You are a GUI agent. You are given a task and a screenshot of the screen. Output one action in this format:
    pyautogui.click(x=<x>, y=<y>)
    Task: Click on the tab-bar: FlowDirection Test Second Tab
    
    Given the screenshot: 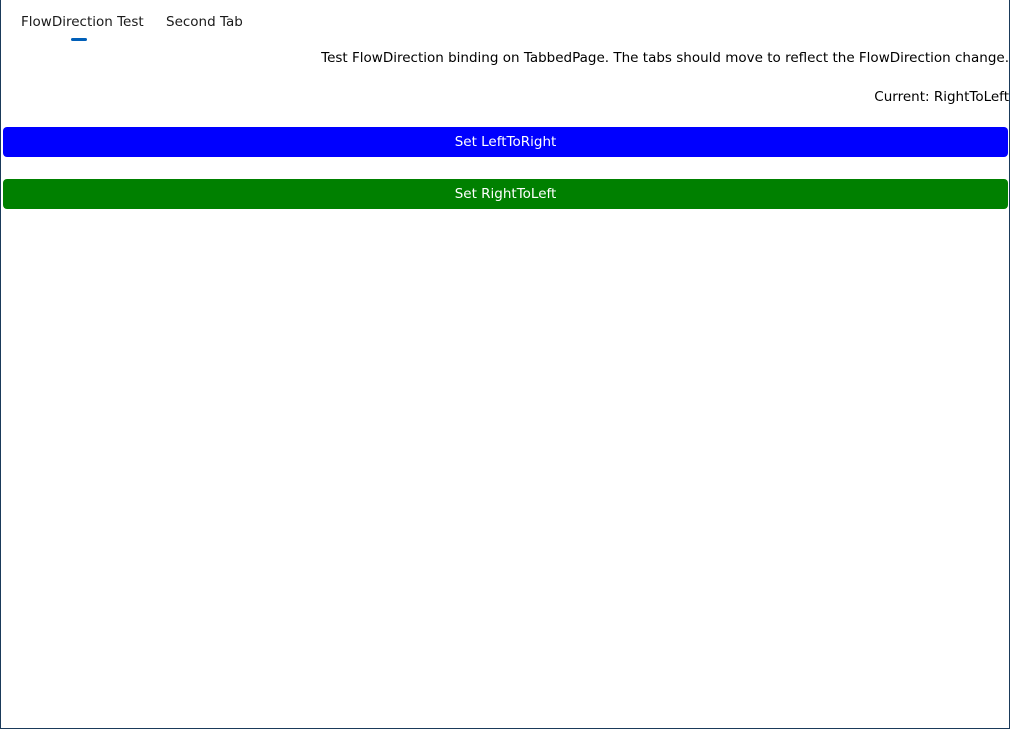 What is the action you would take?
    pyautogui.click(x=505, y=23)
    